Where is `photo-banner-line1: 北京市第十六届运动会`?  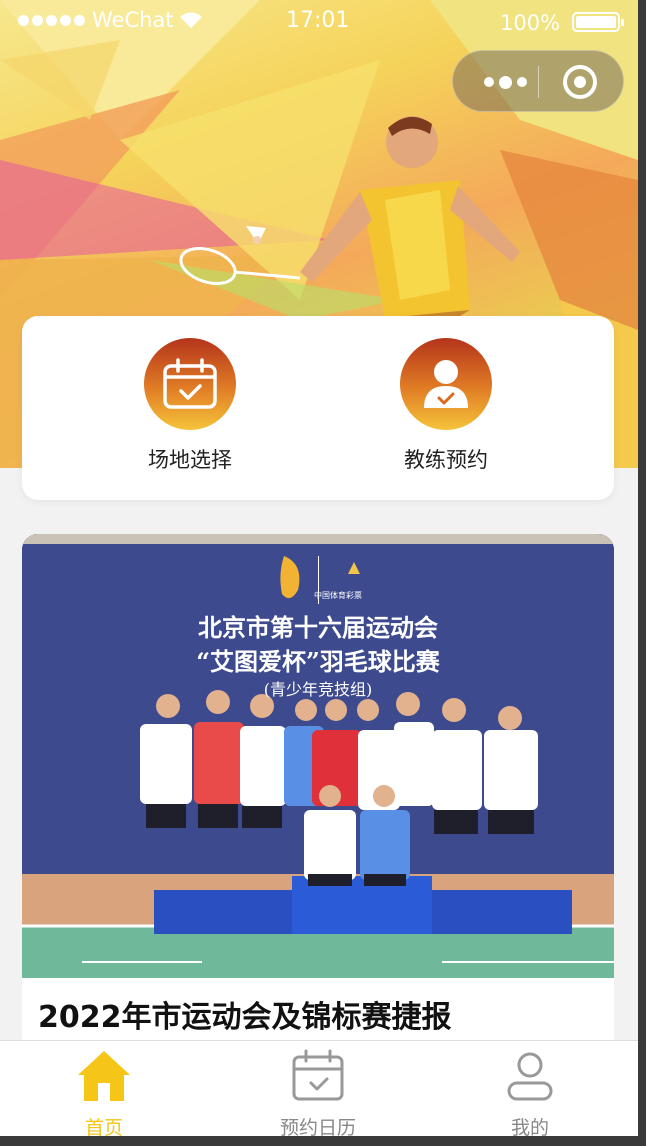
photo-banner-line1: 北京市第十六届运动会 is located at coordinates (318, 627).